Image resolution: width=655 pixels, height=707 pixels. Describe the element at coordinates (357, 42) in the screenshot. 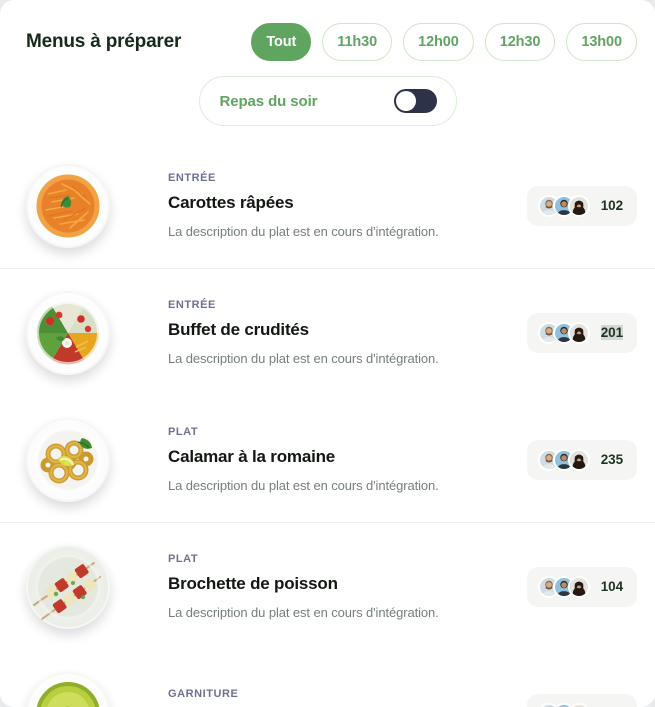

I see `slot-filter-11h30: 11h30` at that location.